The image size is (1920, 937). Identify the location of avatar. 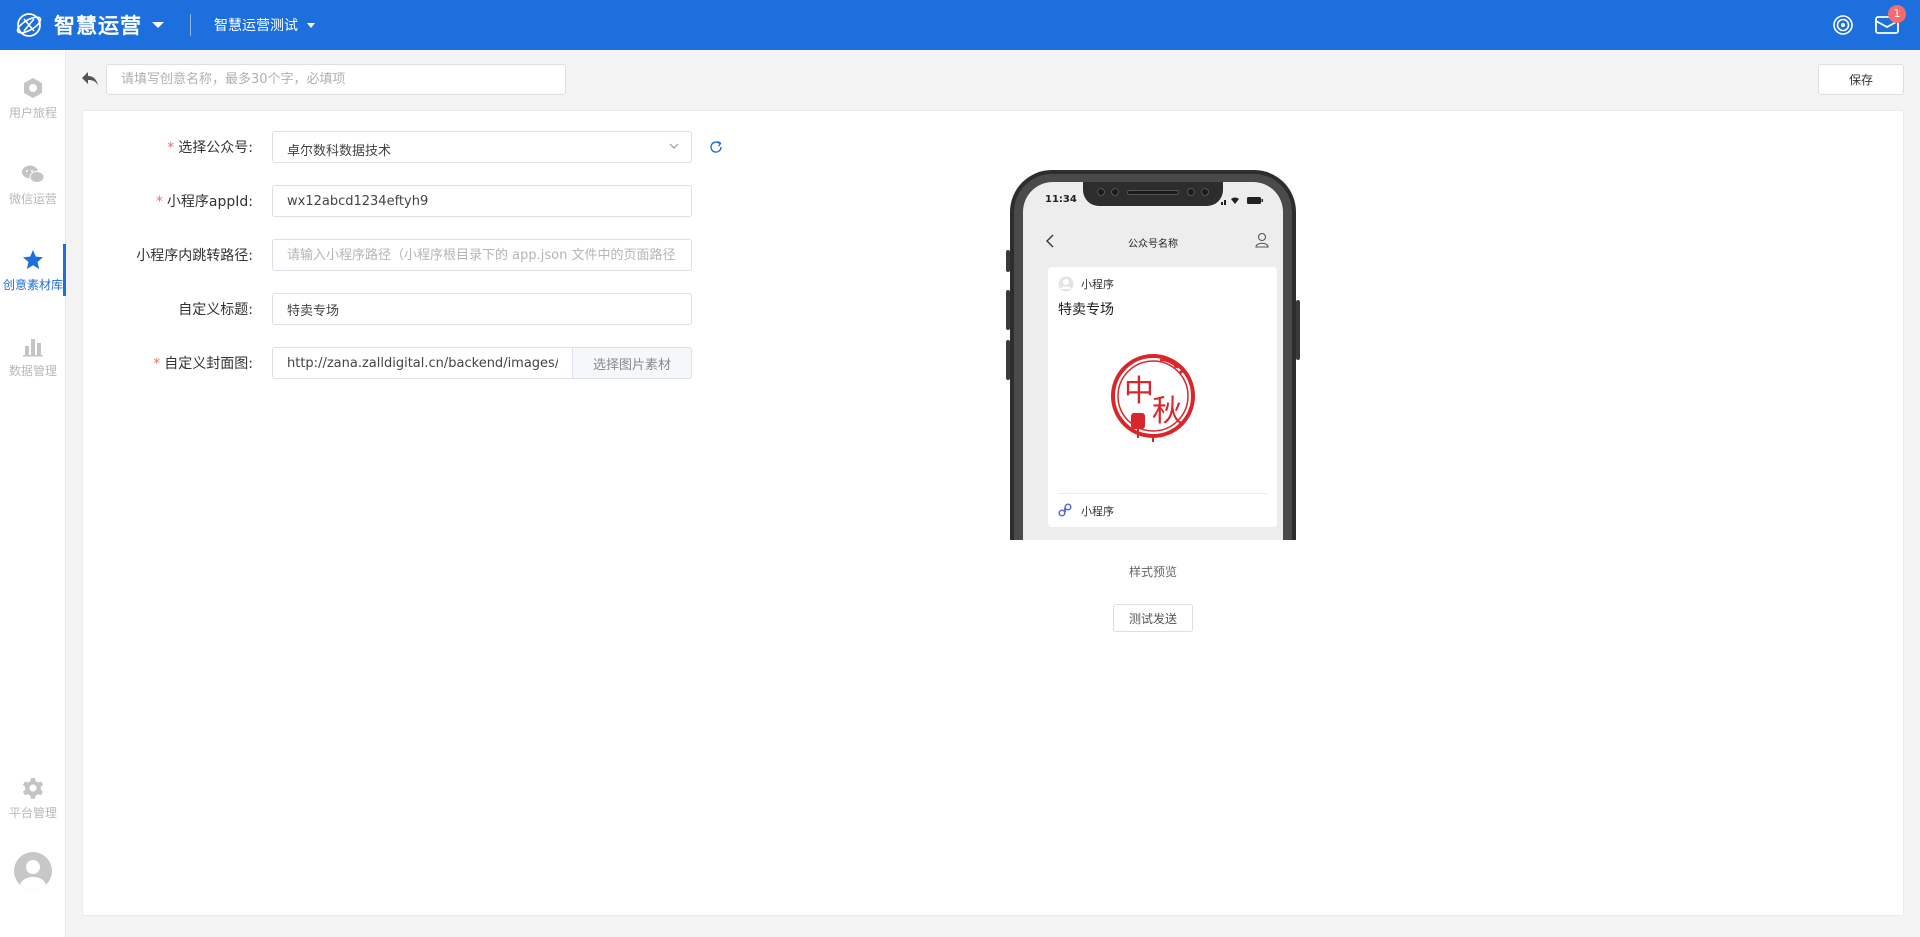
(33, 871).